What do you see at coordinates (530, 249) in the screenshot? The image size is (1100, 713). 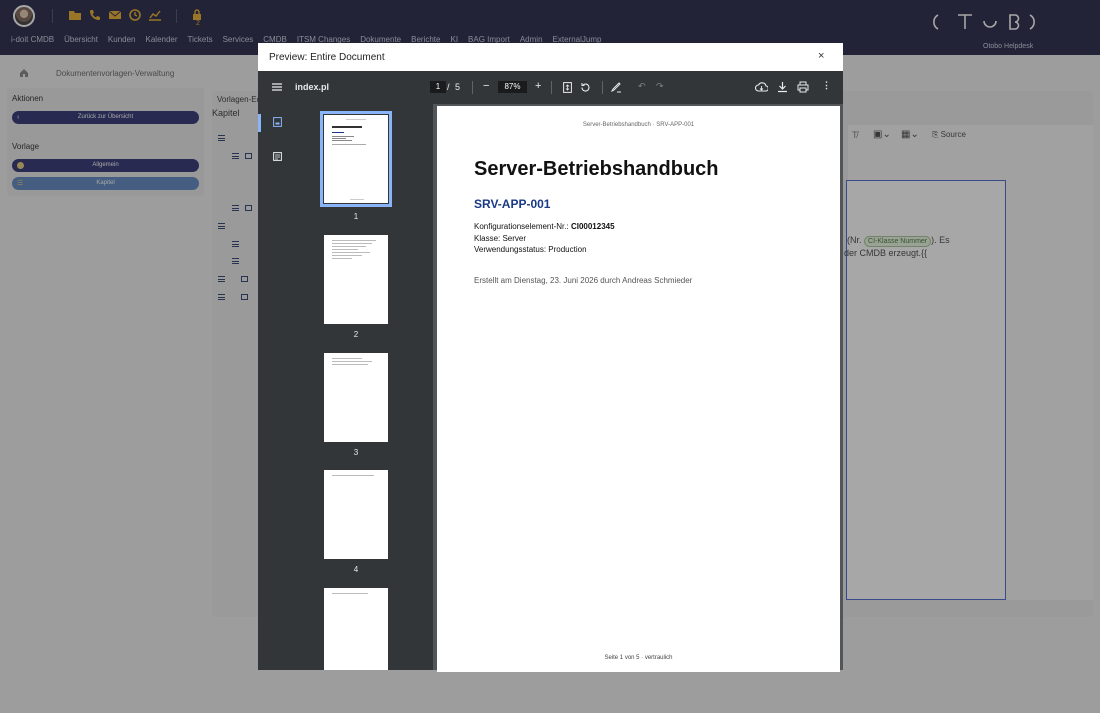 I see `status-line: Verwendungsstatus: Production` at bounding box center [530, 249].